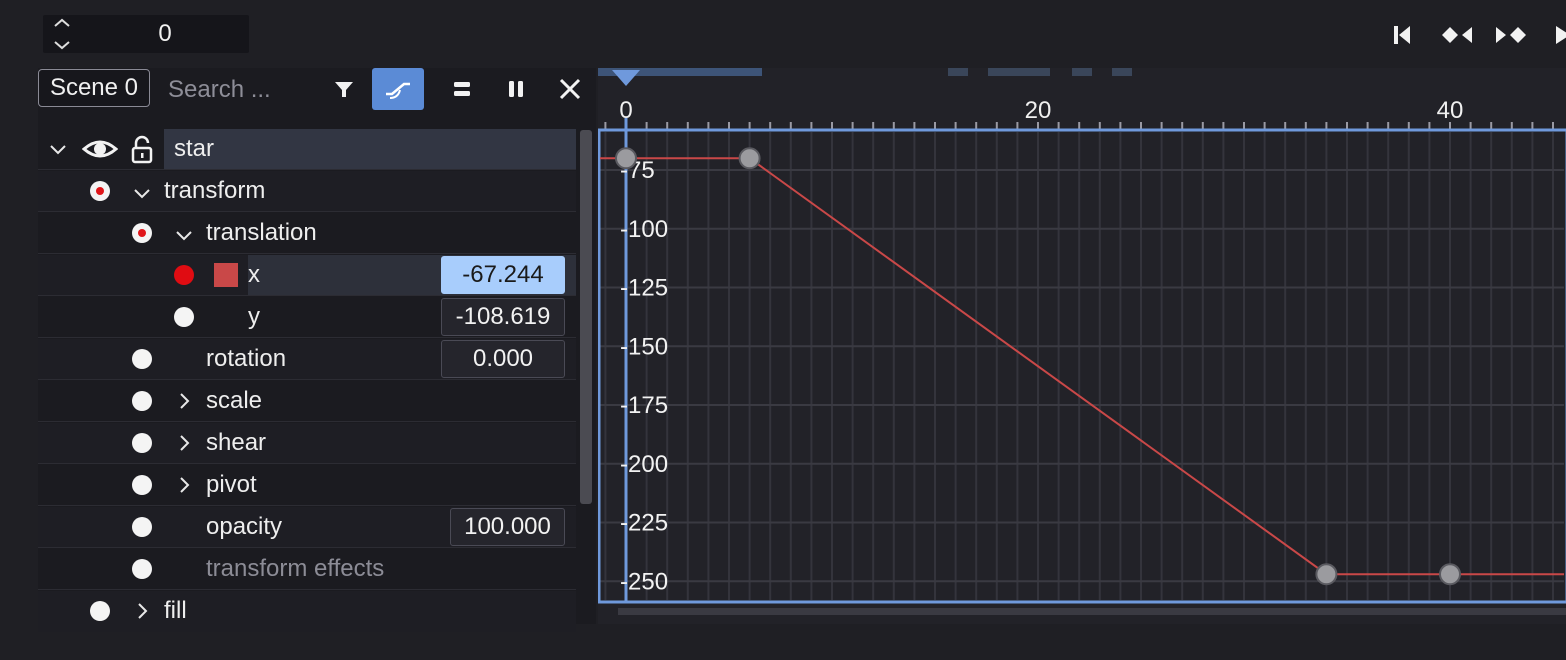 The height and width of the screenshot is (660, 1566). I want to click on tree-row-shear: shear, so click(307, 443).